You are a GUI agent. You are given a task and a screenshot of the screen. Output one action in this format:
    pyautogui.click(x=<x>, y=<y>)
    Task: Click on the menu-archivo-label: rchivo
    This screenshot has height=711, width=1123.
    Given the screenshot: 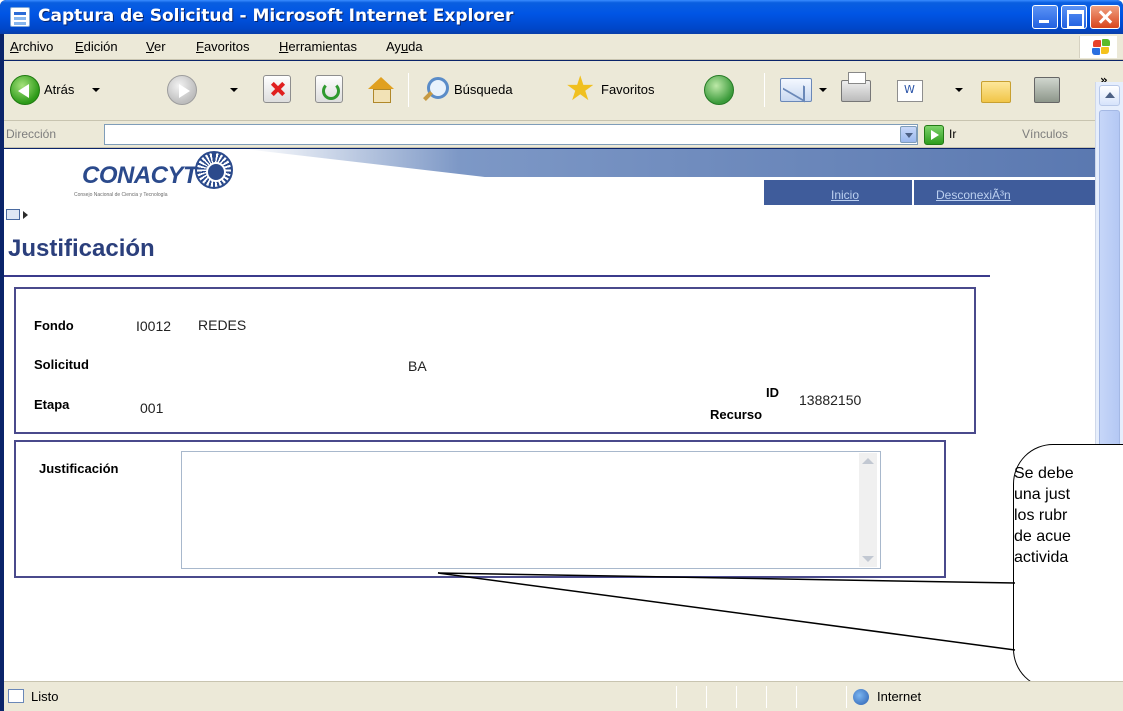 What is the action you would take?
    pyautogui.click(x=36, y=46)
    